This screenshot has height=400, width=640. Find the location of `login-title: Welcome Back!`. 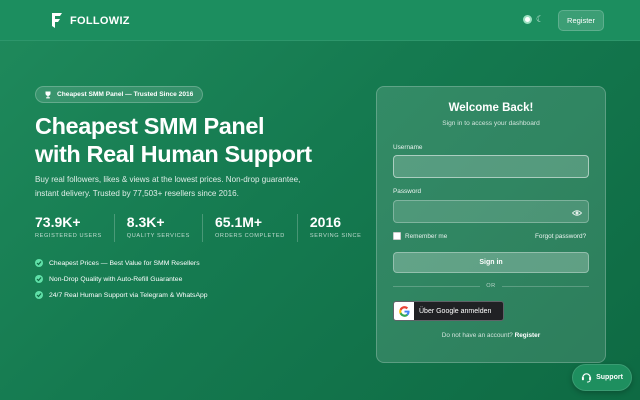

login-title: Welcome Back! is located at coordinates (491, 108).